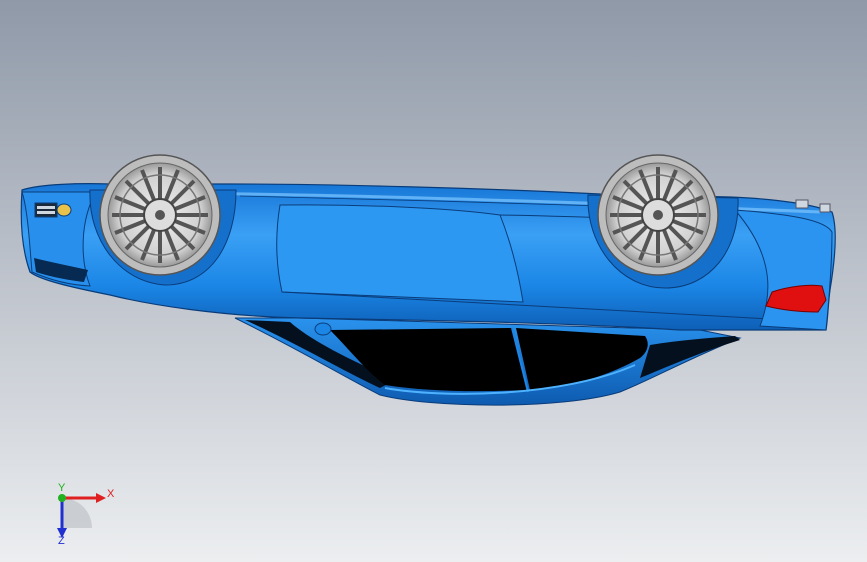 The image size is (867, 562). I want to click on x-axis-arrow, so click(101, 498).